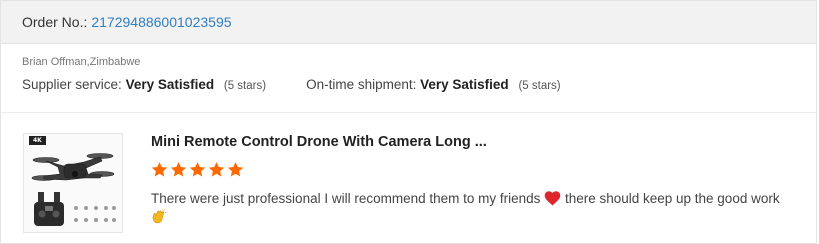  Describe the element at coordinates (672, 198) in the screenshot. I see `review-text-part2: there should keep up the good work` at that location.